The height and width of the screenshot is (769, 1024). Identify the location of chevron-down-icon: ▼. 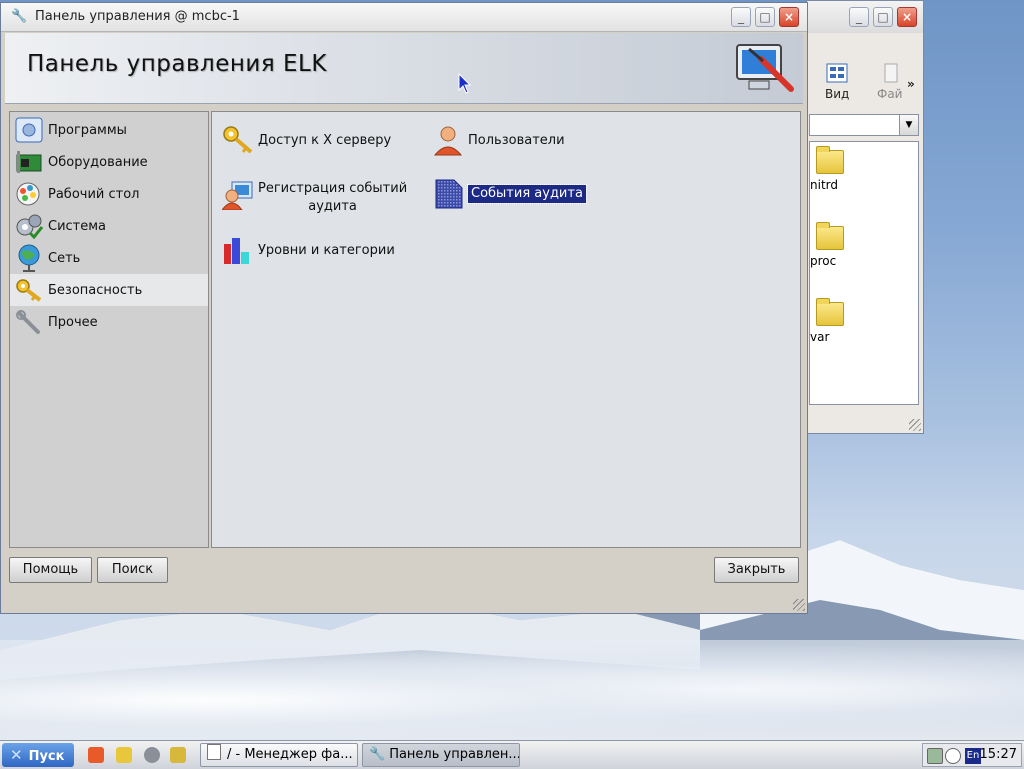
(908, 125).